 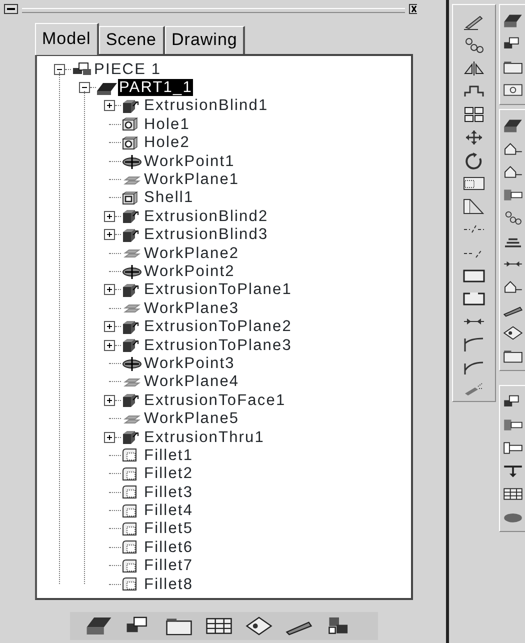 I want to click on close-icon, so click(x=413, y=9).